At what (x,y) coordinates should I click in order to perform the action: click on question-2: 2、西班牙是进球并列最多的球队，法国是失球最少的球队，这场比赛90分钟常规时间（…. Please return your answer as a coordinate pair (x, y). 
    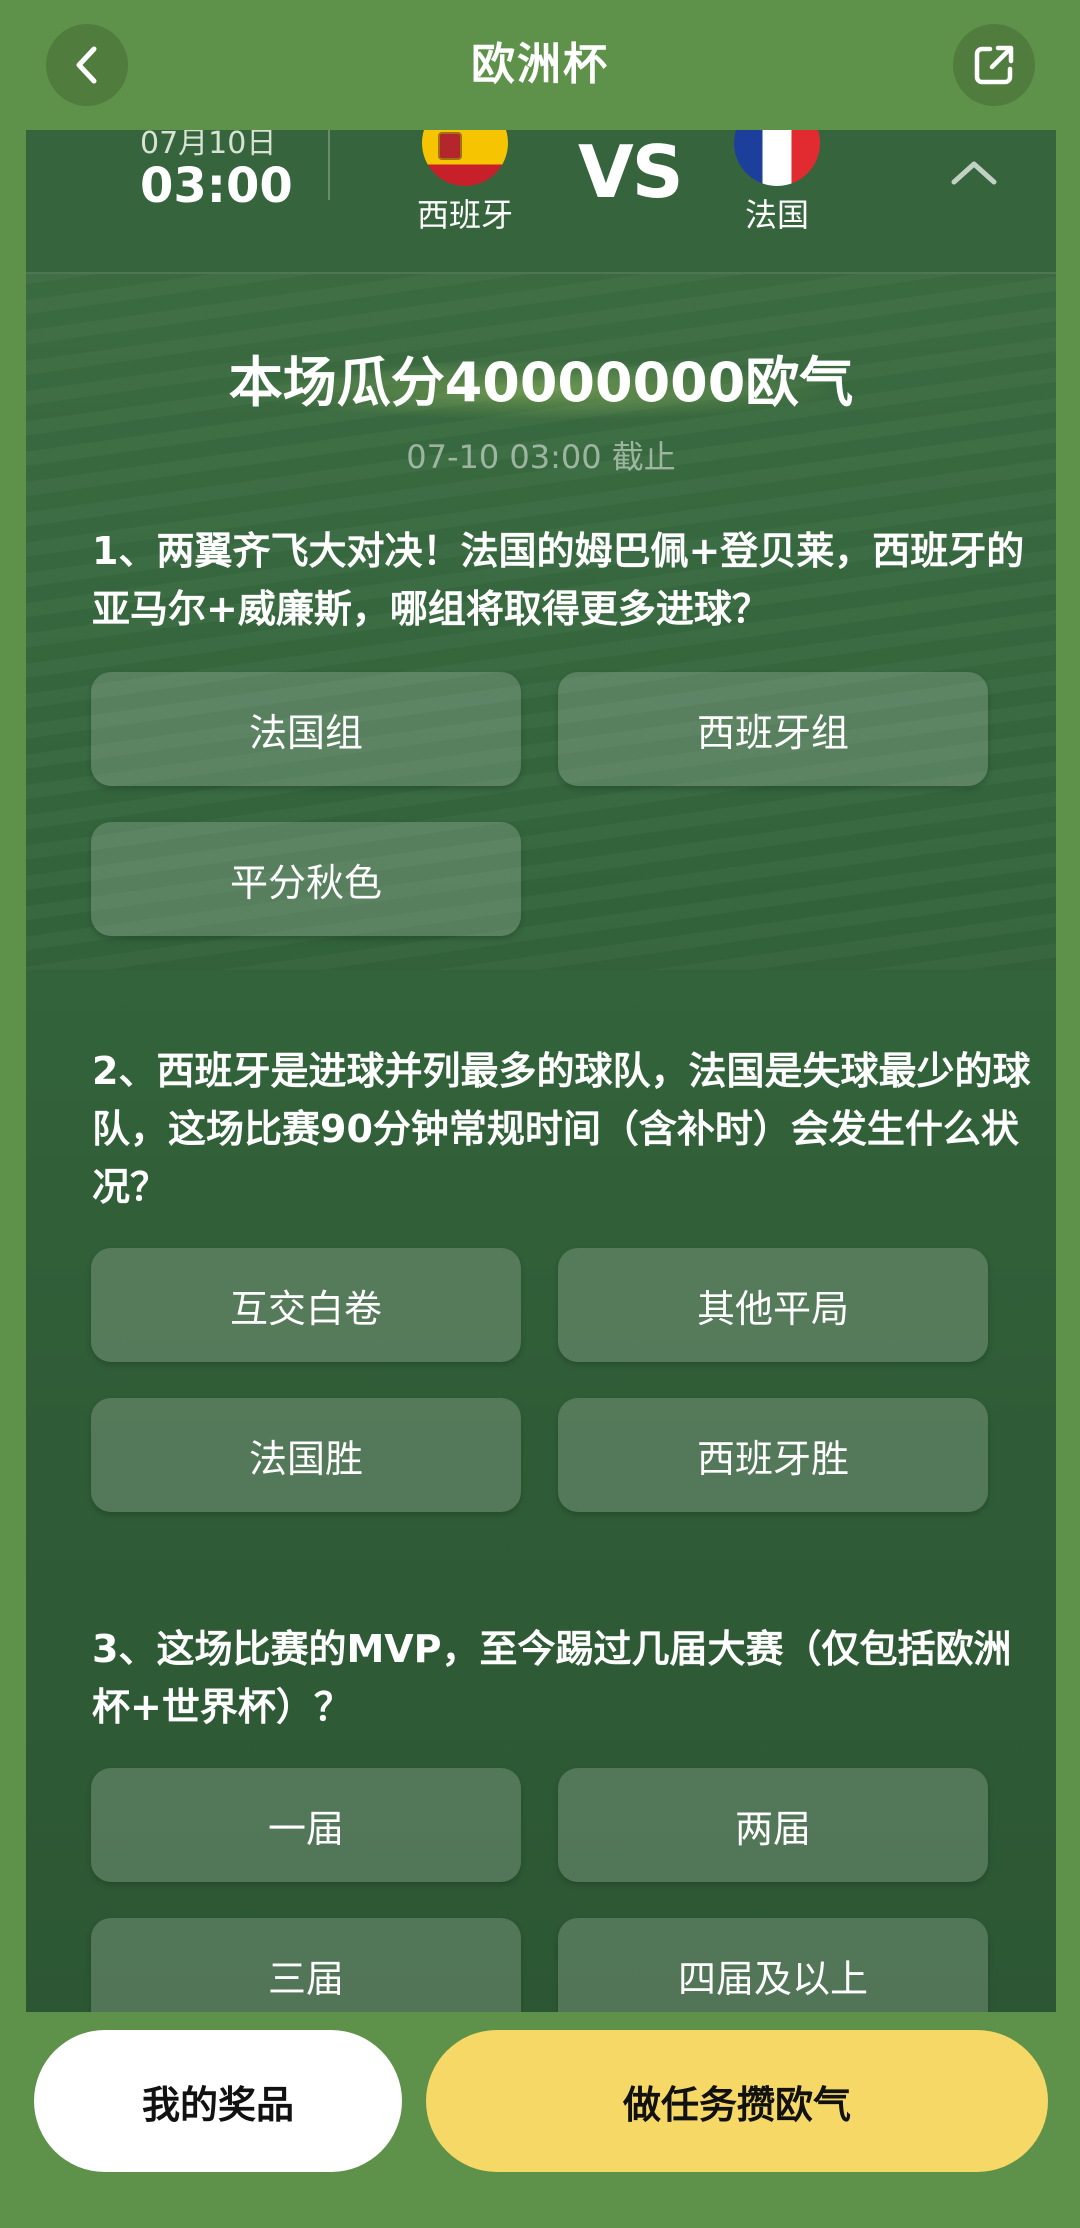
    Looking at the image, I should click on (561, 1129).